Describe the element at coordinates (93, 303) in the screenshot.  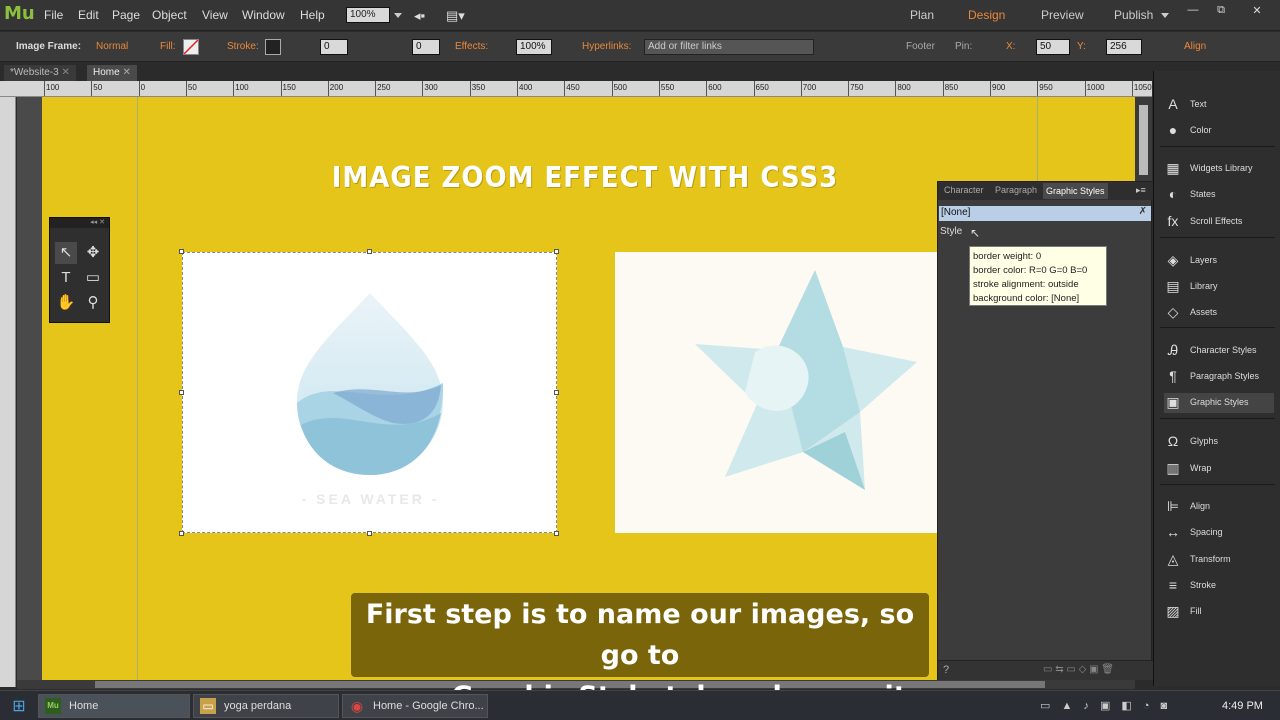
I see `zoom-tool-icon: ⚲` at that location.